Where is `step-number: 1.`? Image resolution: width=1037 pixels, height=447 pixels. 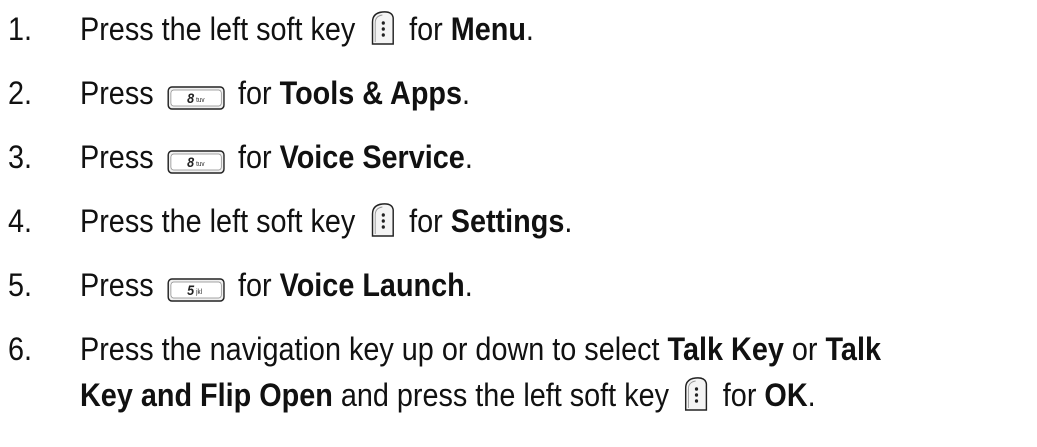
step-number: 1. is located at coordinates (20, 29).